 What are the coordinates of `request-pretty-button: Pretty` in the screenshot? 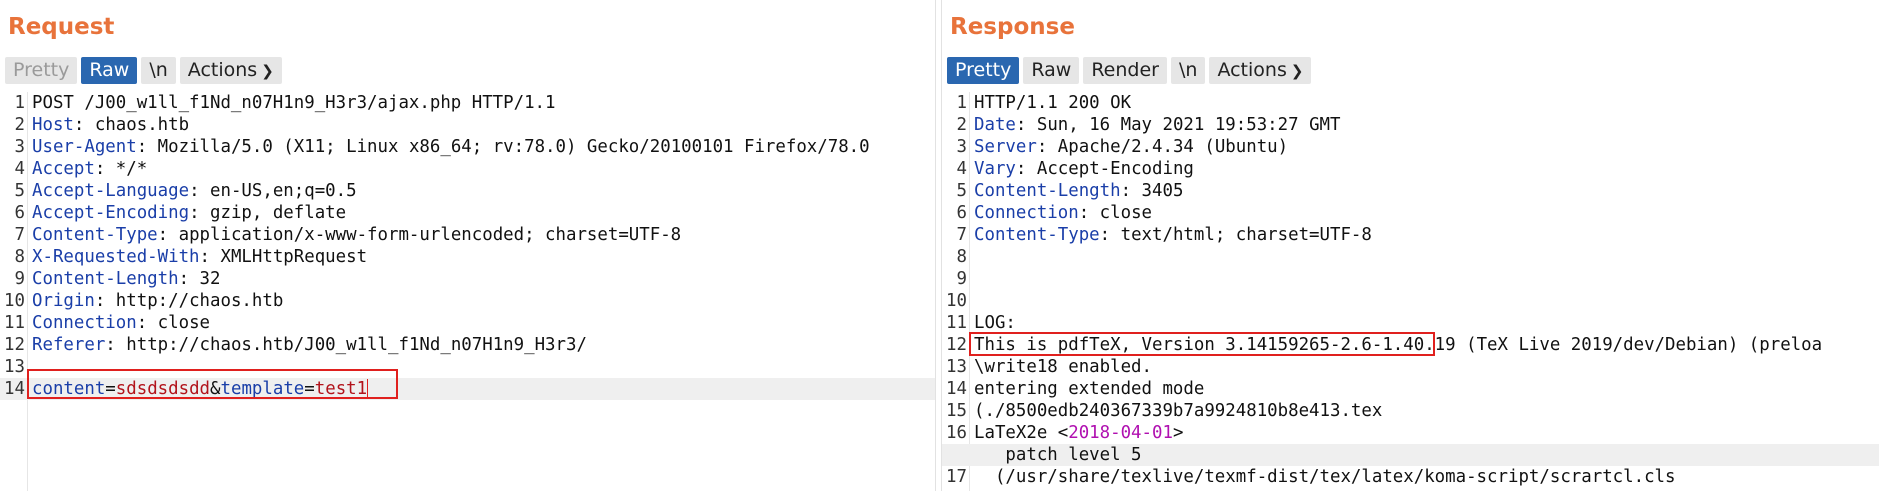 It's located at (41, 70).